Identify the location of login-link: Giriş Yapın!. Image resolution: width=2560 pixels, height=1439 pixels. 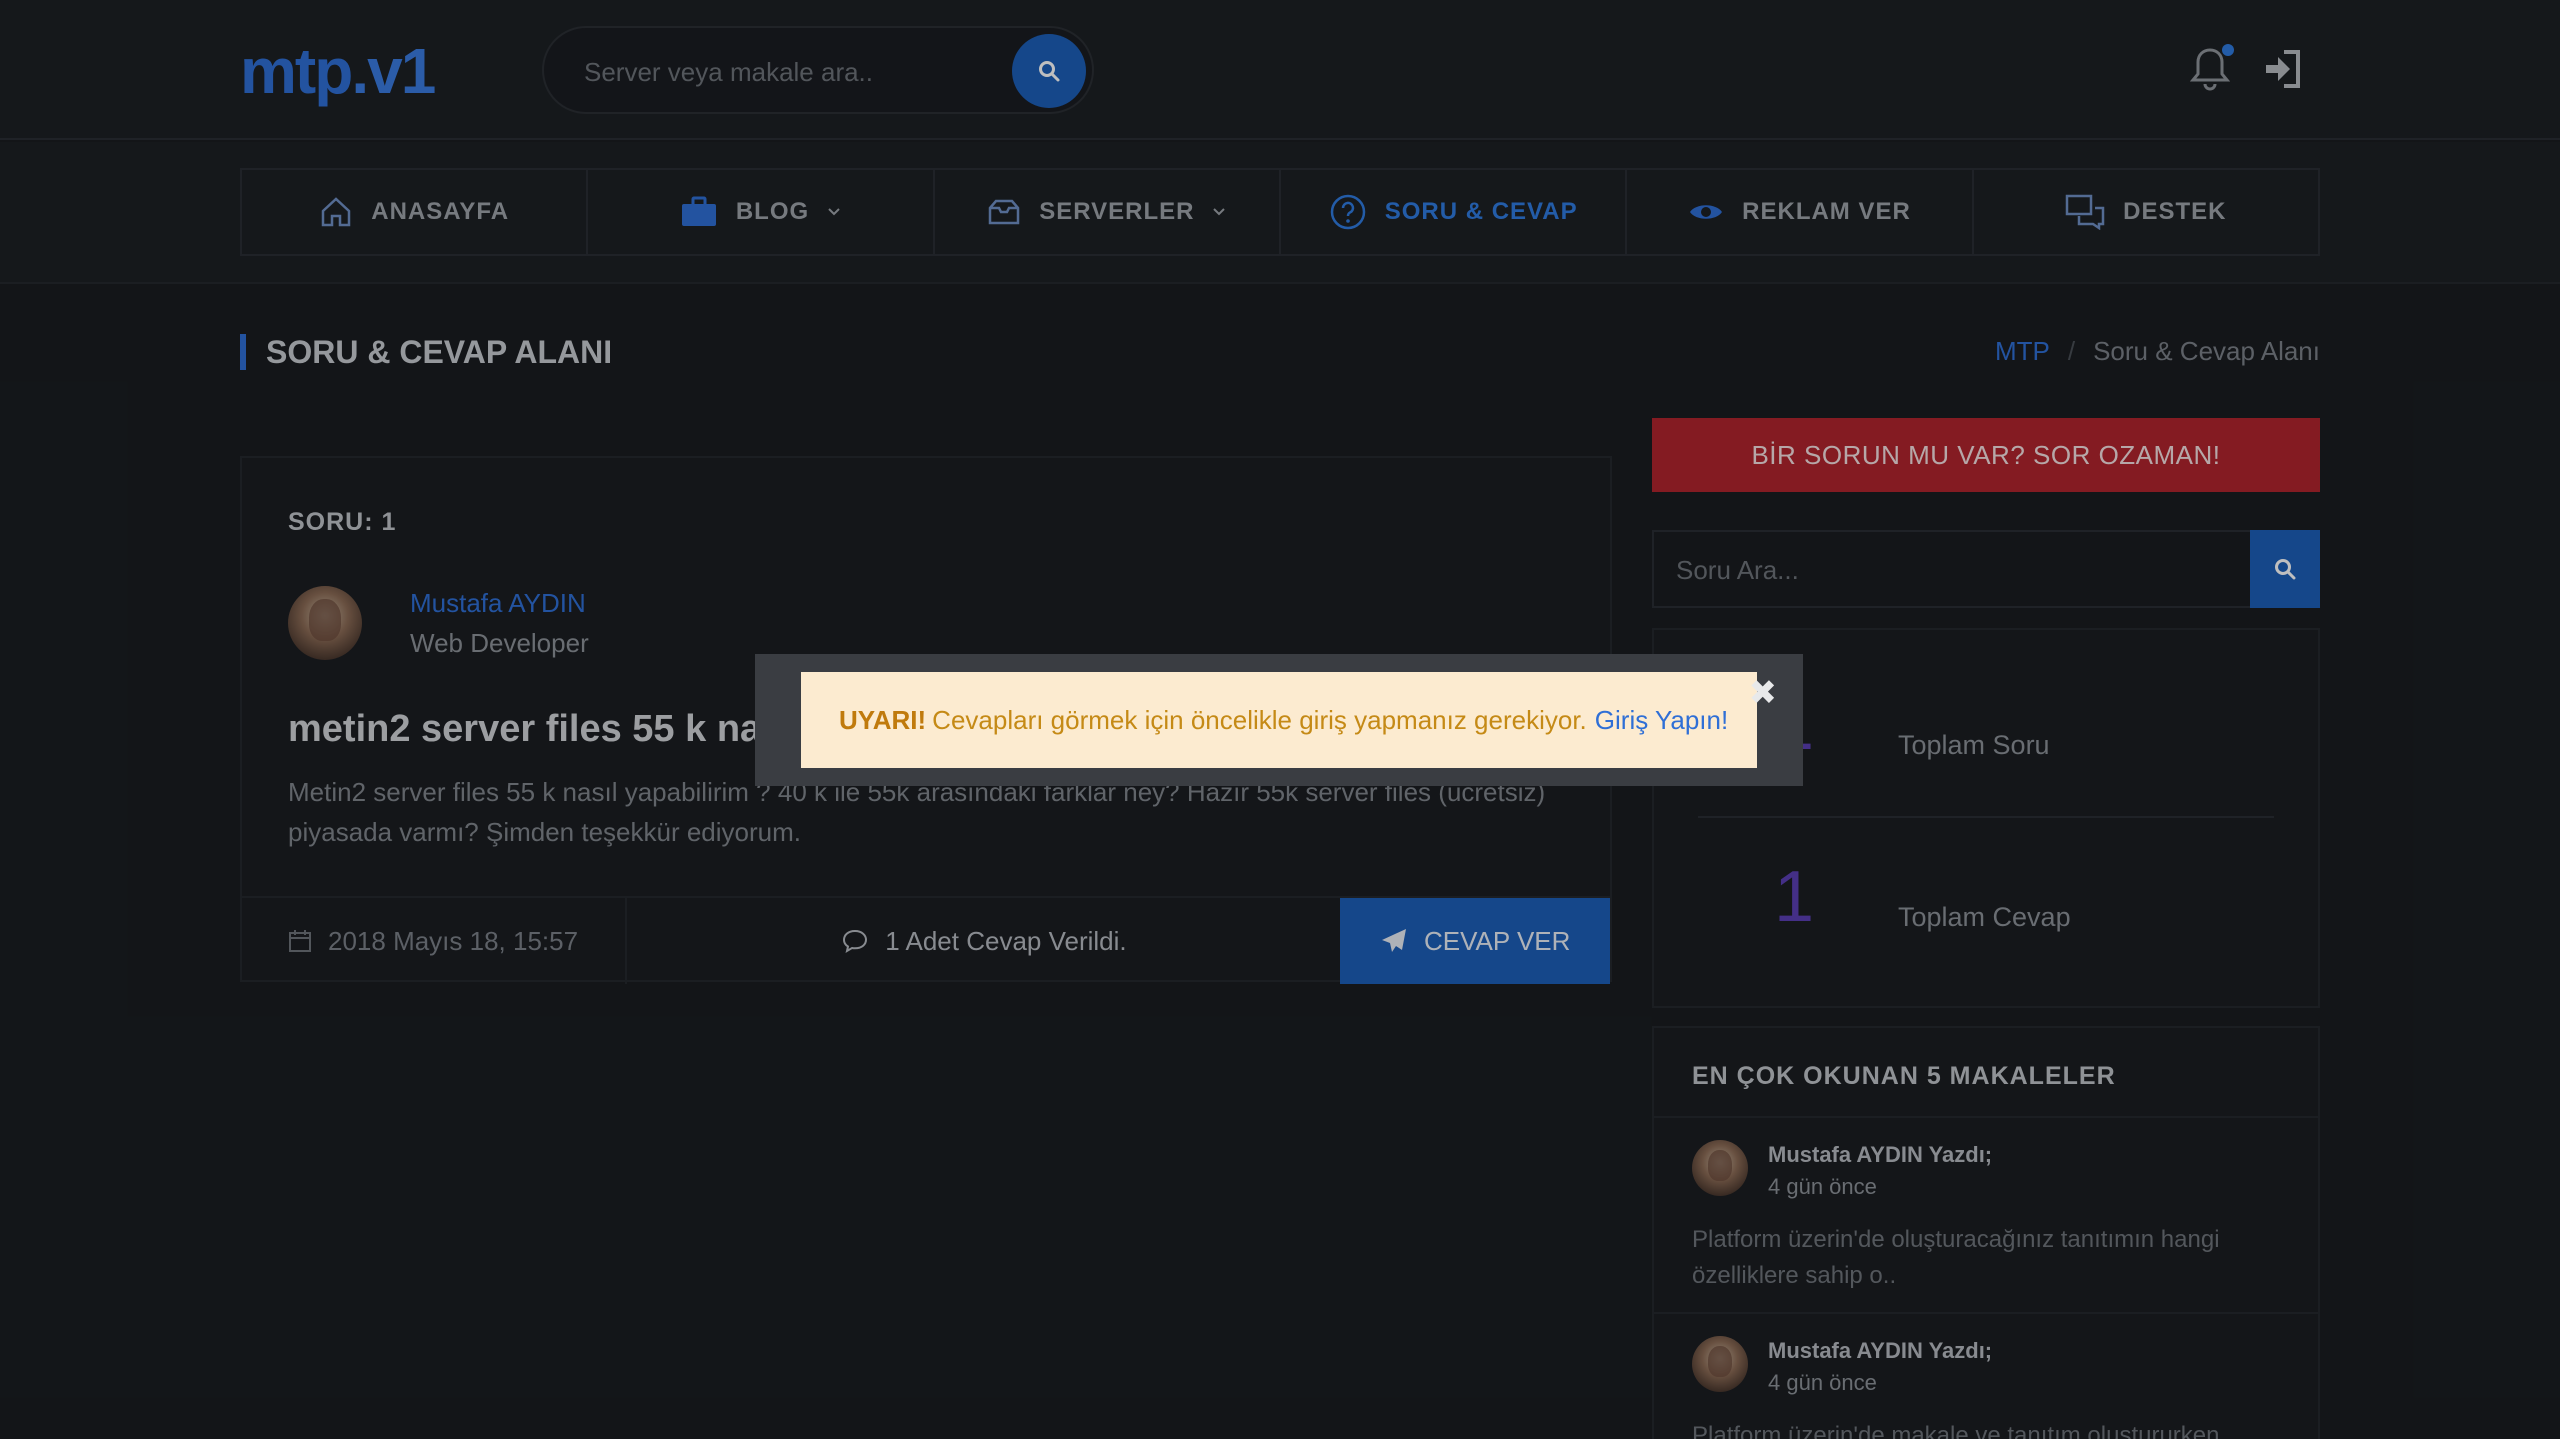
(1661, 720).